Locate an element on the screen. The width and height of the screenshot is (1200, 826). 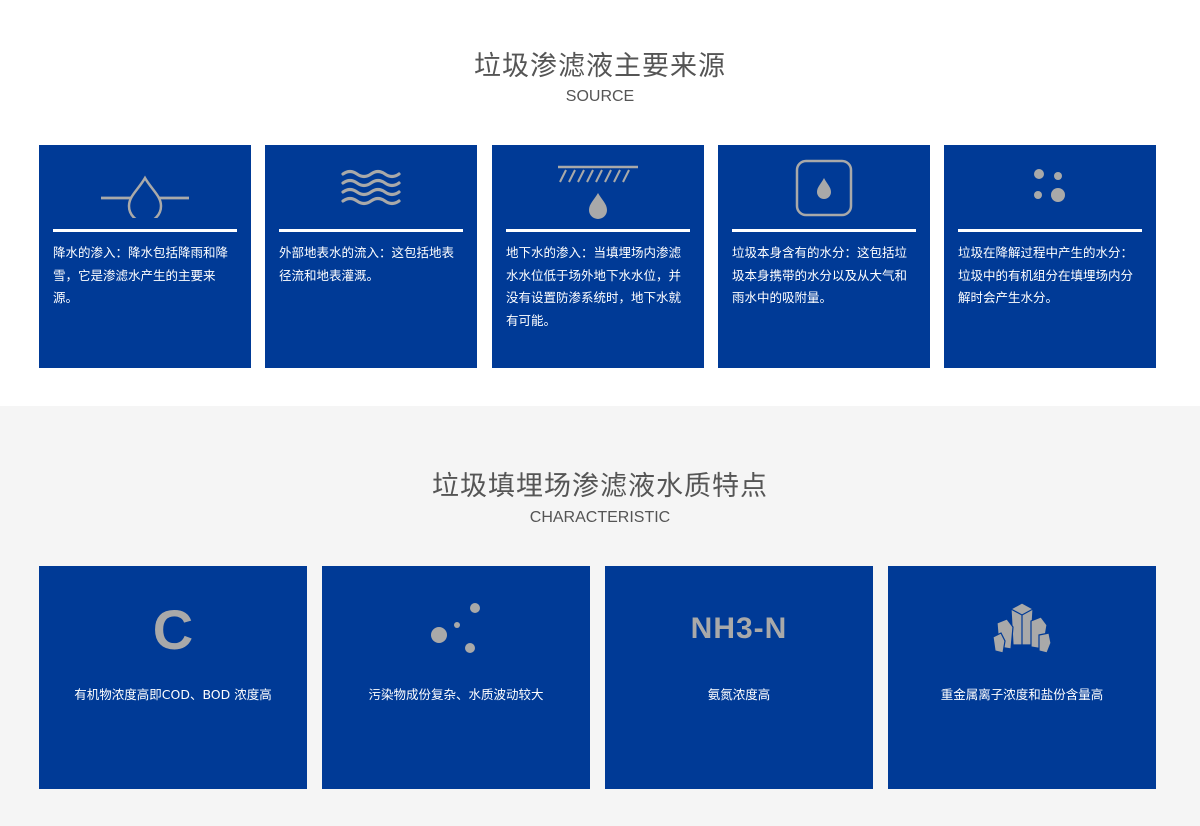
source-card-degradation: 垃圾在降解过程中产生的水分：垃圾中的有机组分在填埋场内分解时会产生水分。 is located at coordinates (1050, 256).